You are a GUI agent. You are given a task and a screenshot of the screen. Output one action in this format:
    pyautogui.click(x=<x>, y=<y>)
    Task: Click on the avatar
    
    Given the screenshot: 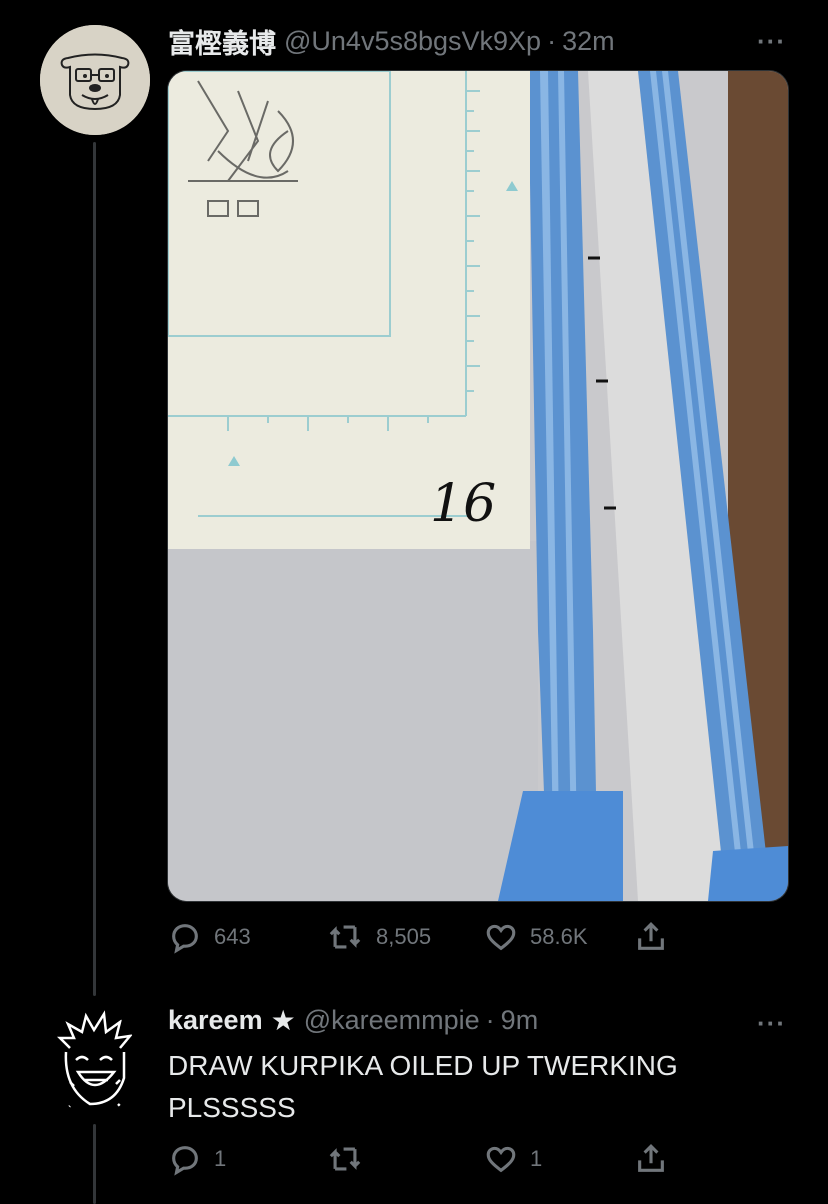 What is the action you would take?
    pyautogui.click(x=95, y=80)
    